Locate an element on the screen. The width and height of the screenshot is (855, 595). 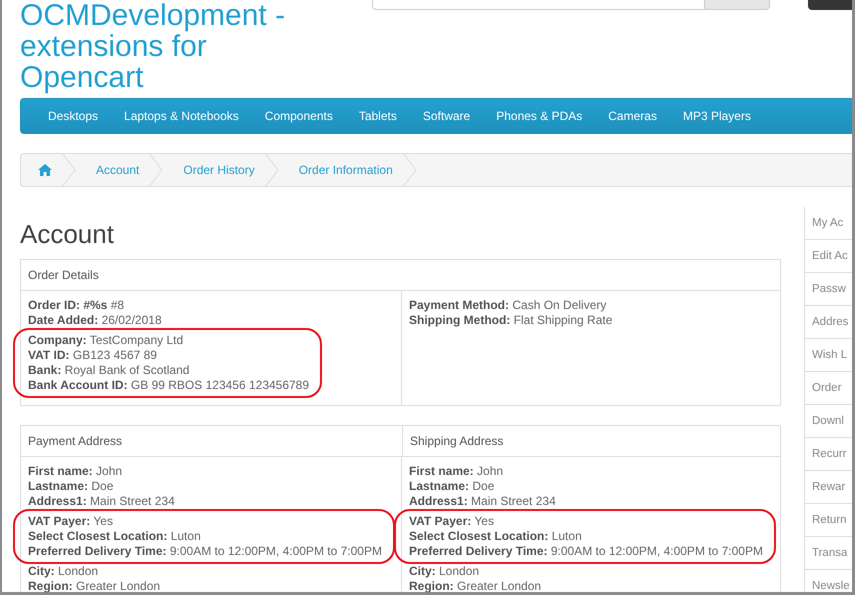
account-menu-item: Addres is located at coordinates (828, 322).